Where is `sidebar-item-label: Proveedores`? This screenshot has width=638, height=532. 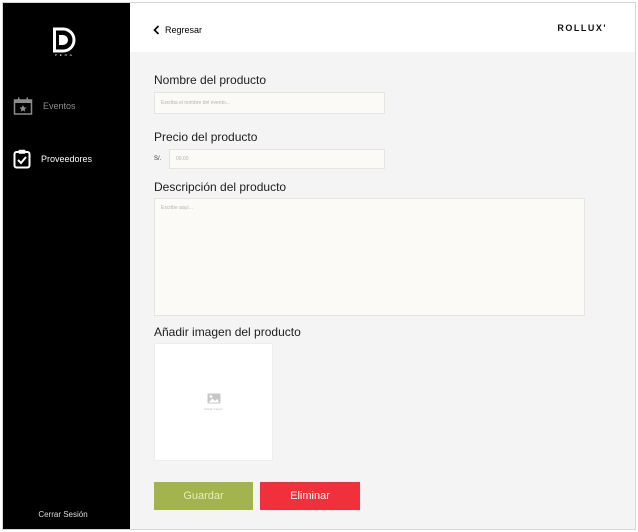 sidebar-item-label: Proveedores is located at coordinates (67, 159).